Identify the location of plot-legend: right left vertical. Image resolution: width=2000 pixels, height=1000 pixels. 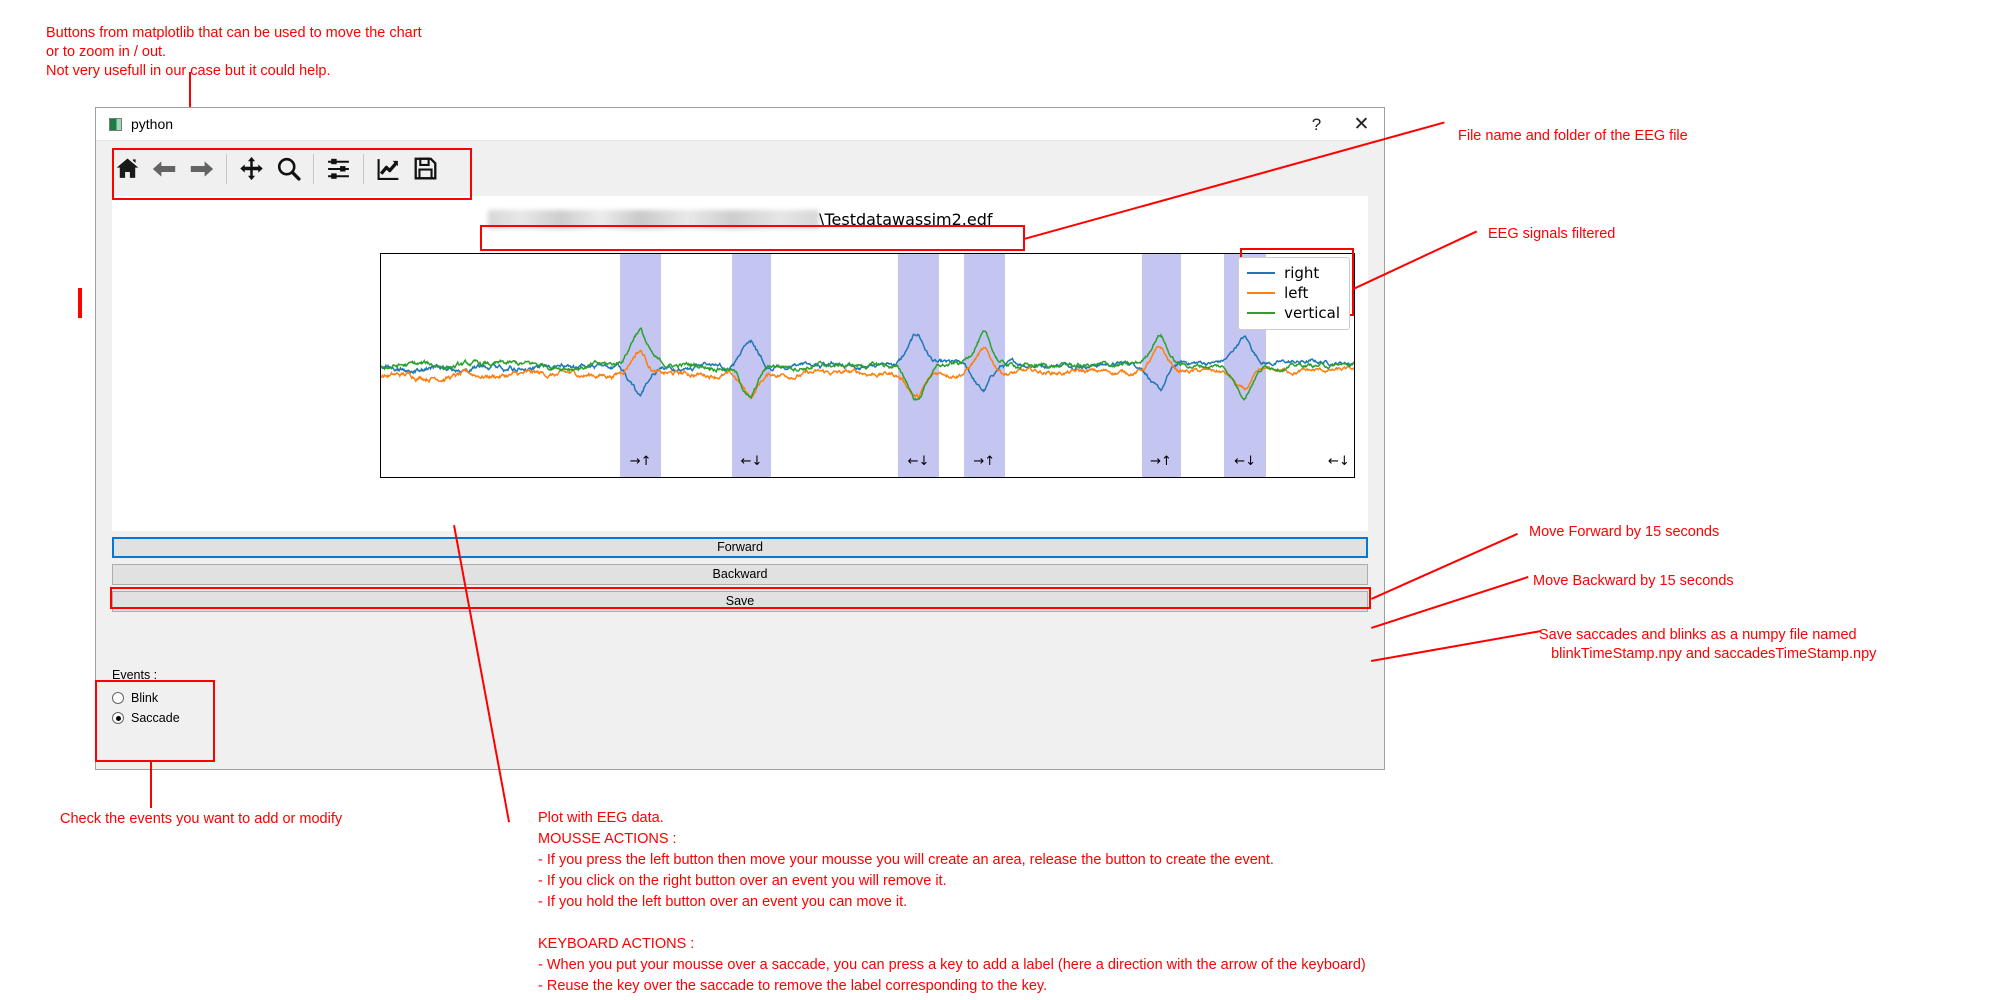
(1294, 293).